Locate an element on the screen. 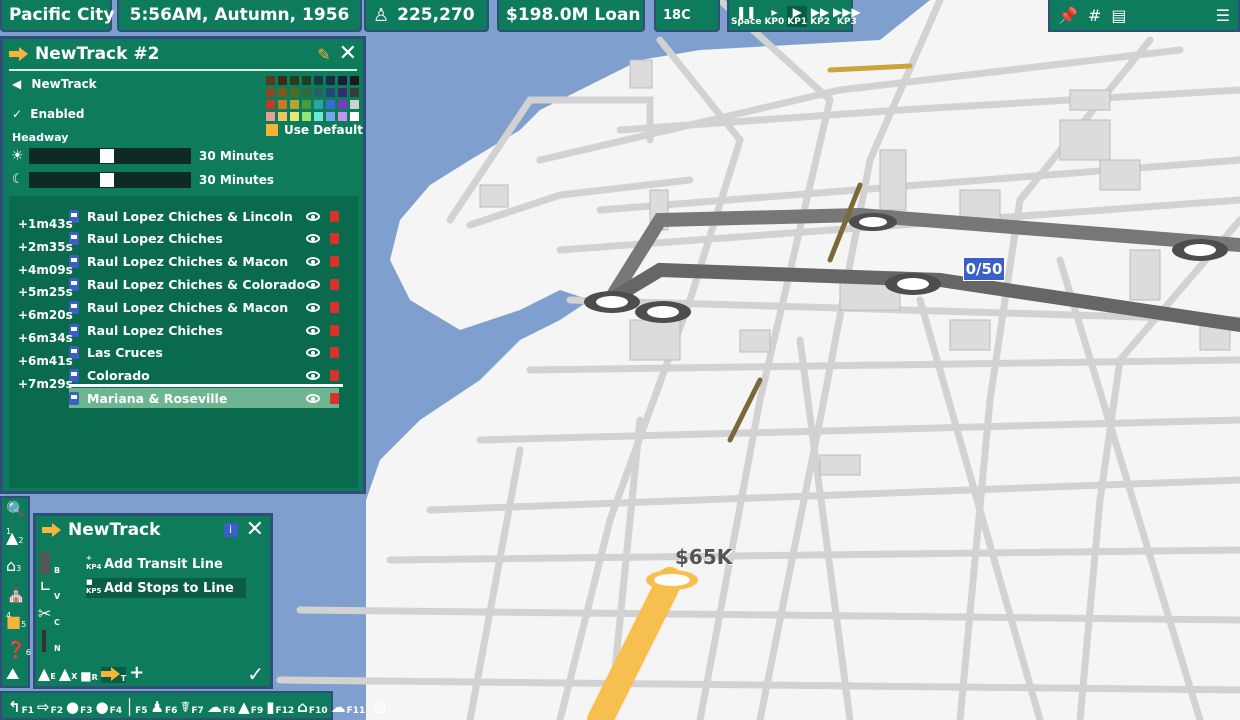 The height and width of the screenshot is (720, 1240). overlay-button-f4: ● F4 is located at coordinates (109, 706).